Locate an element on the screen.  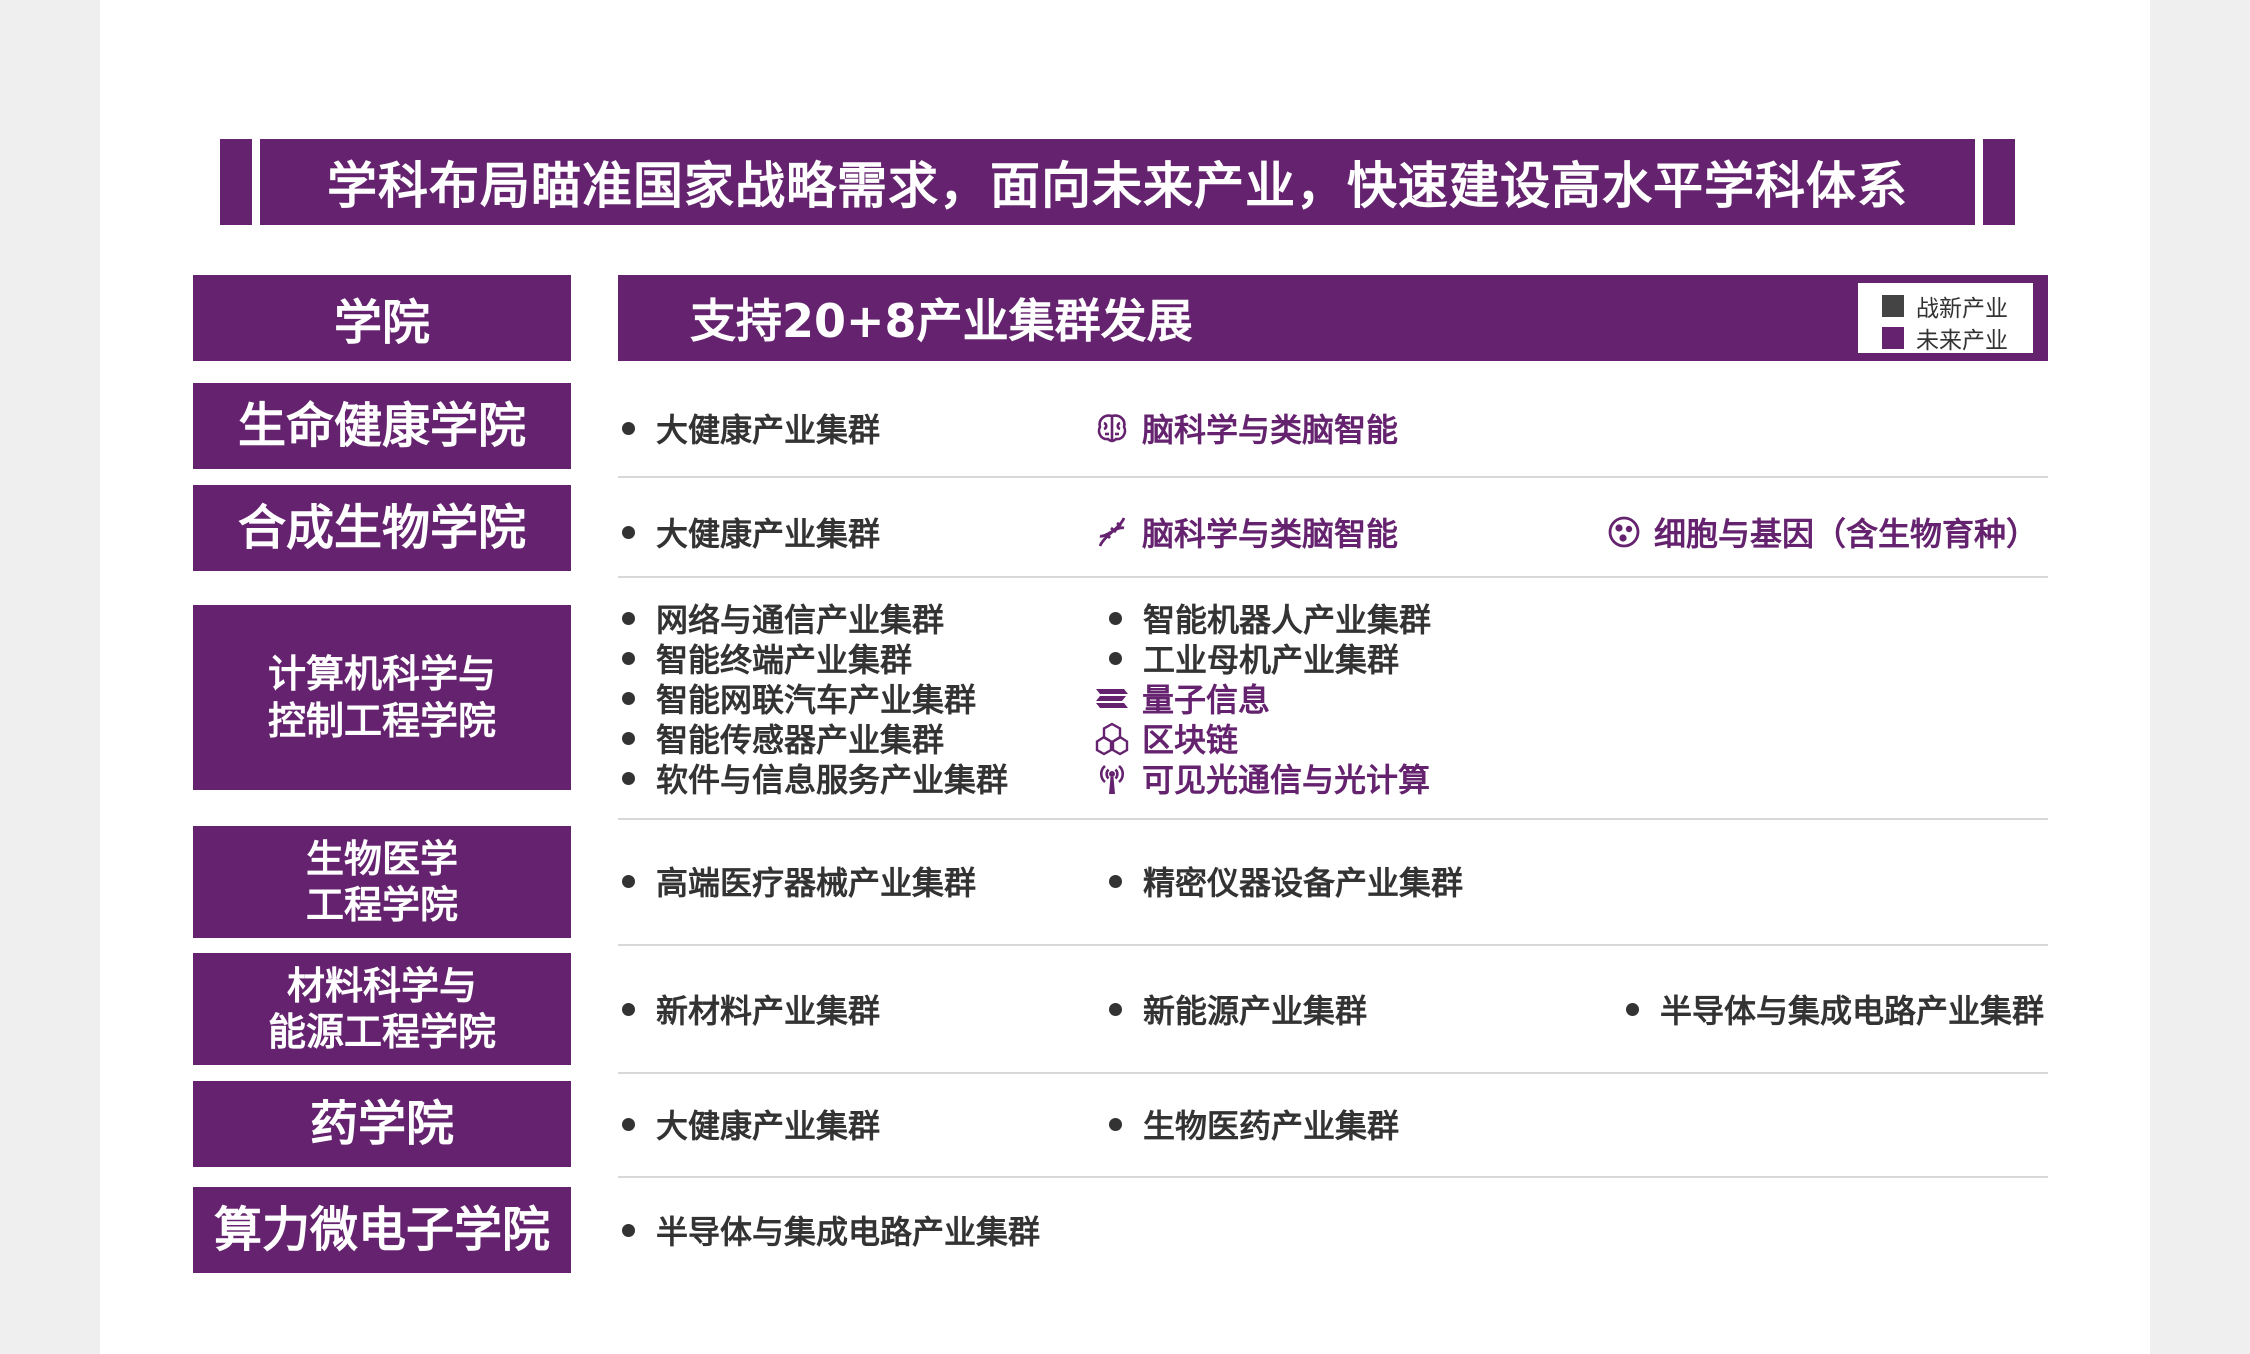
college-name: 药学院 is located at coordinates (381, 1123).